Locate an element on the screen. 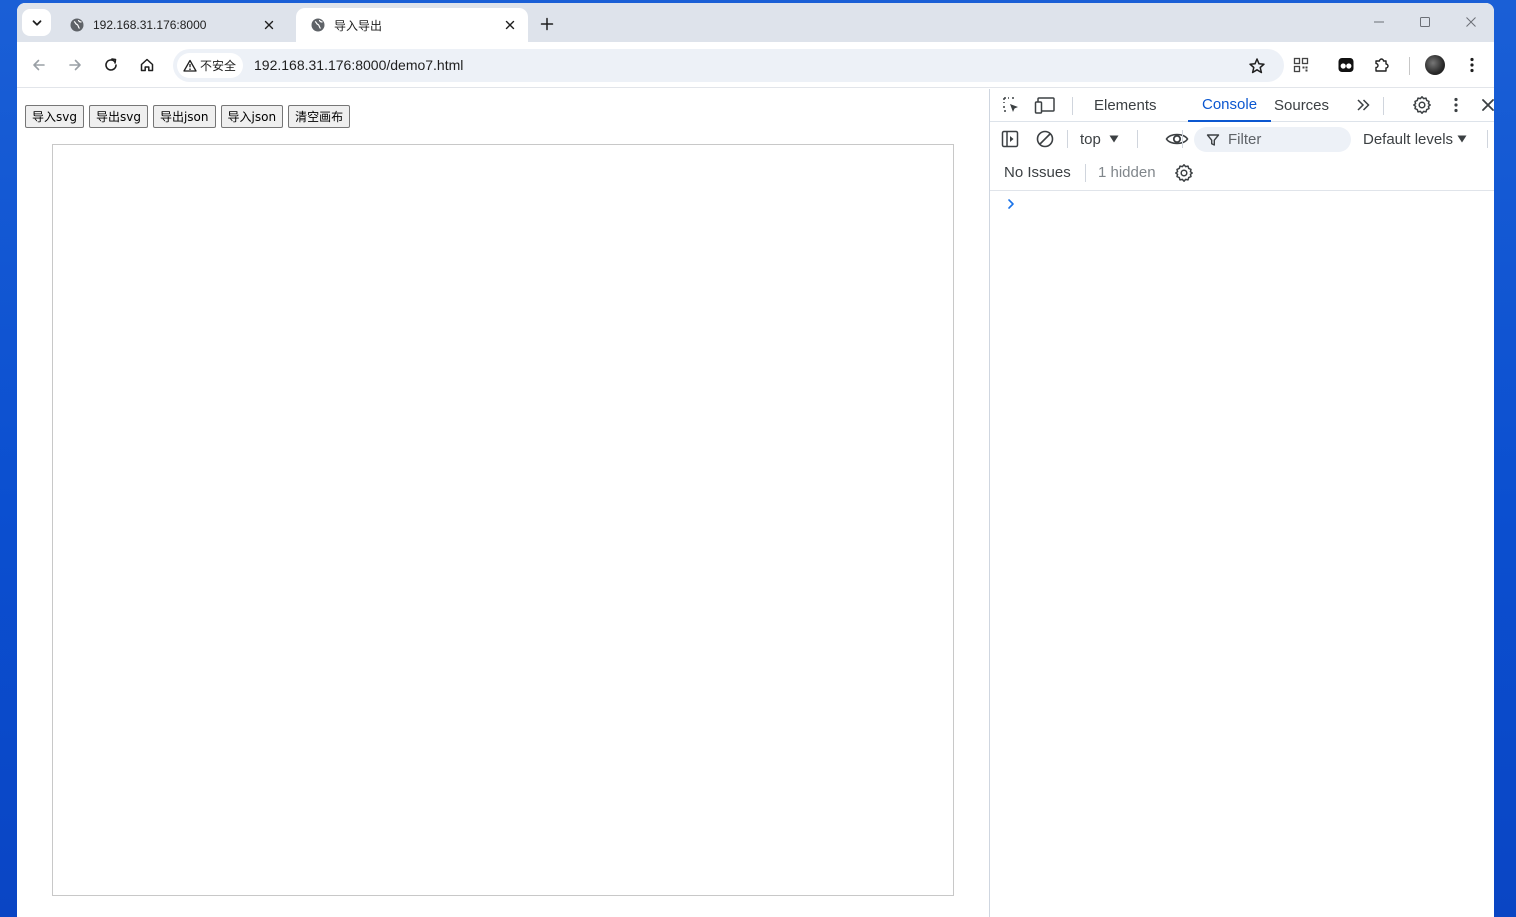  plus-icon is located at coordinates (547, 24).